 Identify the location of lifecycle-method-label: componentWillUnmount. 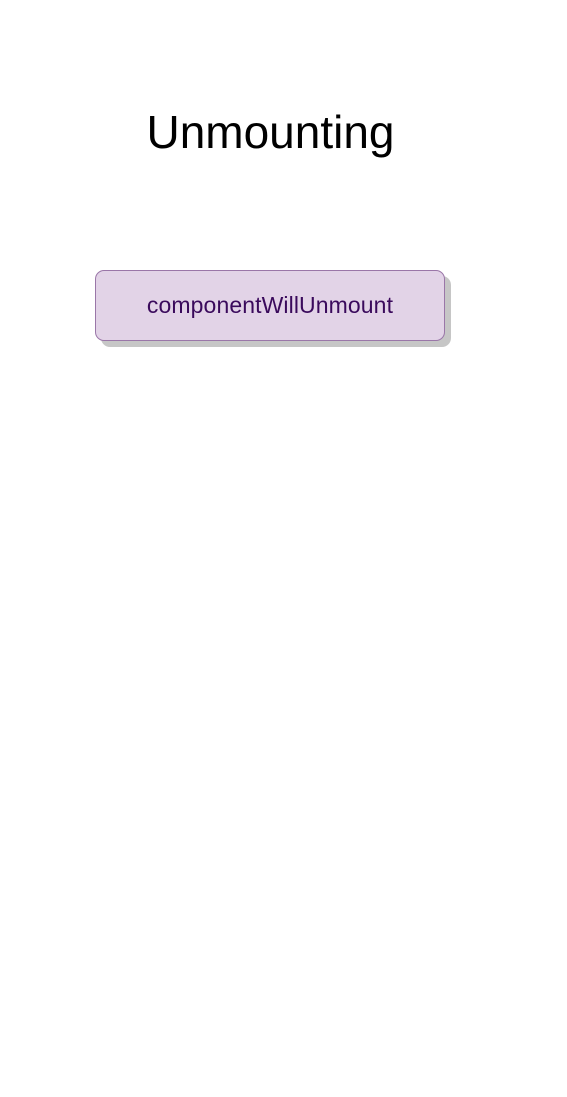
(270, 305).